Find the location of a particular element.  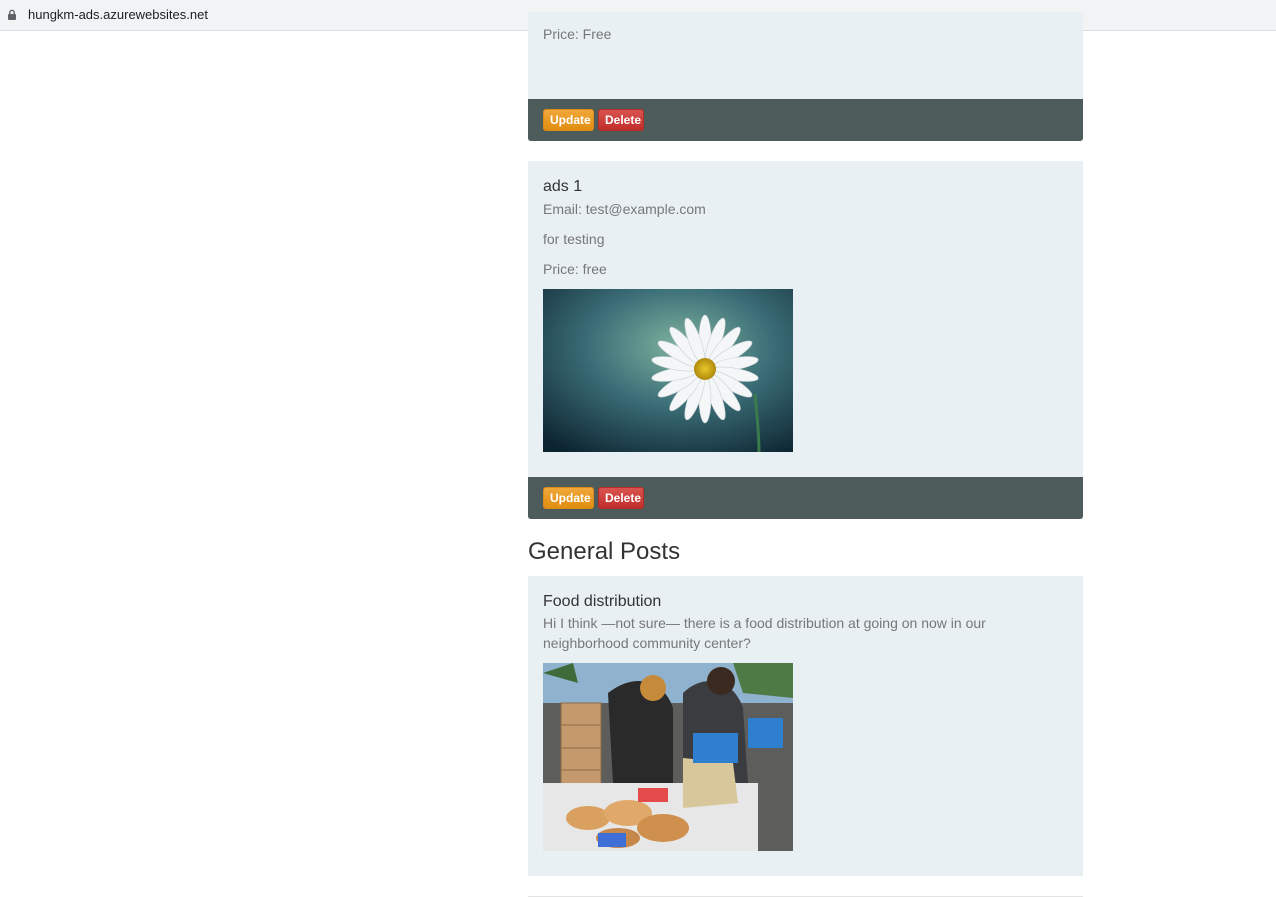

section-heading: General Posts is located at coordinates (604, 551).